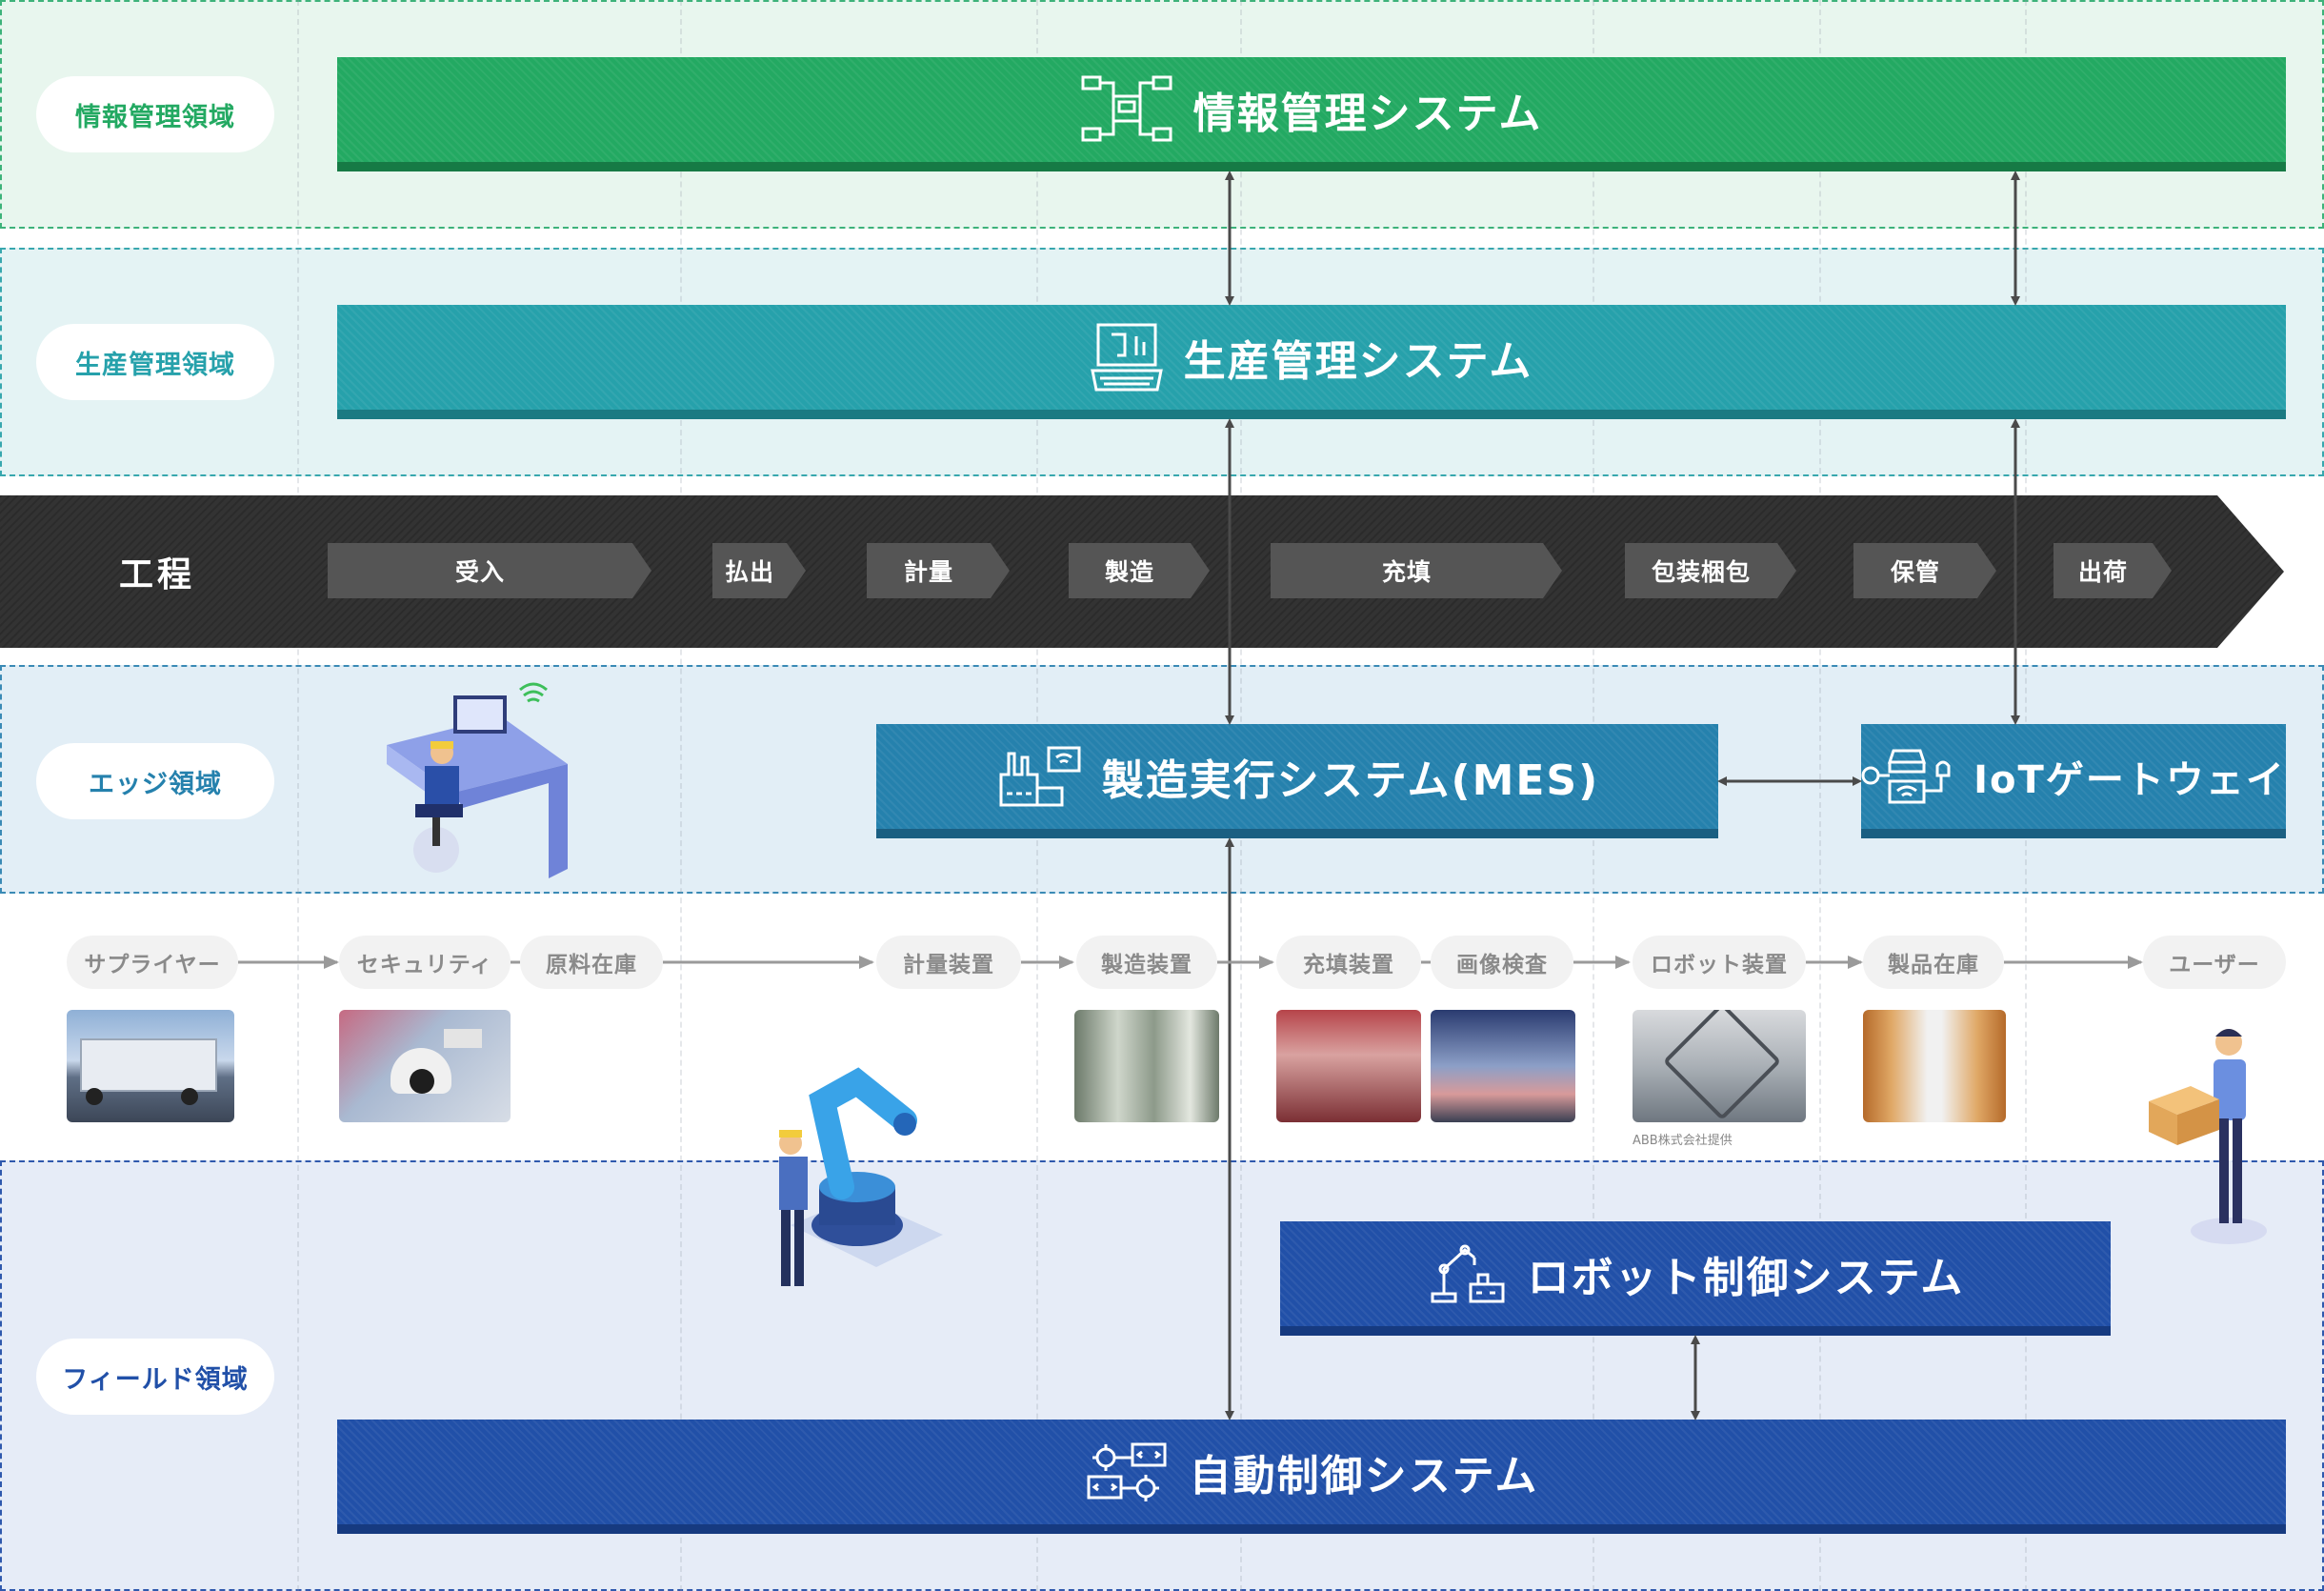  What do you see at coordinates (2208, 1136) in the screenshot?
I see `user-illustration` at bounding box center [2208, 1136].